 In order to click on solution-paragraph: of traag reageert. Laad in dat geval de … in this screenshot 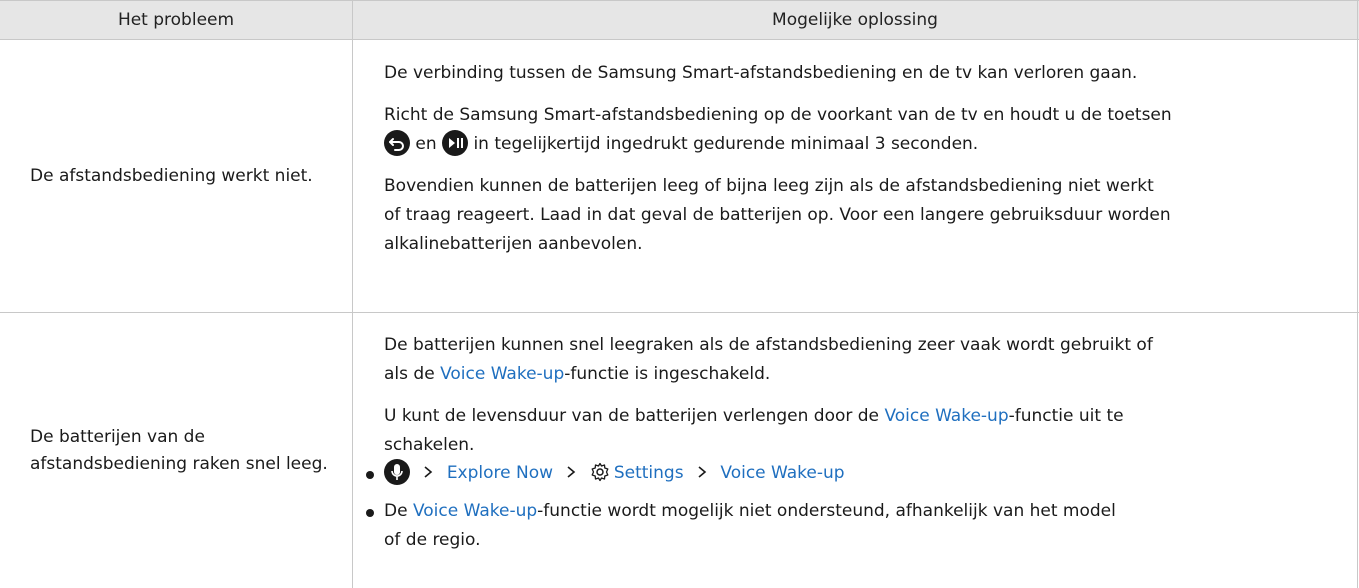, I will do `click(777, 215)`.